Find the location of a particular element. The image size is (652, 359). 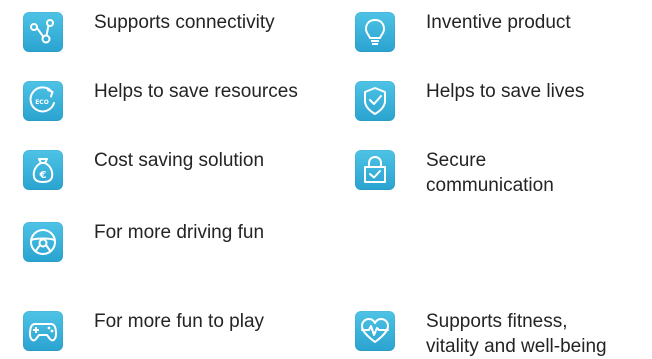

feature-label: Supports connectivity is located at coordinates (184, 22).